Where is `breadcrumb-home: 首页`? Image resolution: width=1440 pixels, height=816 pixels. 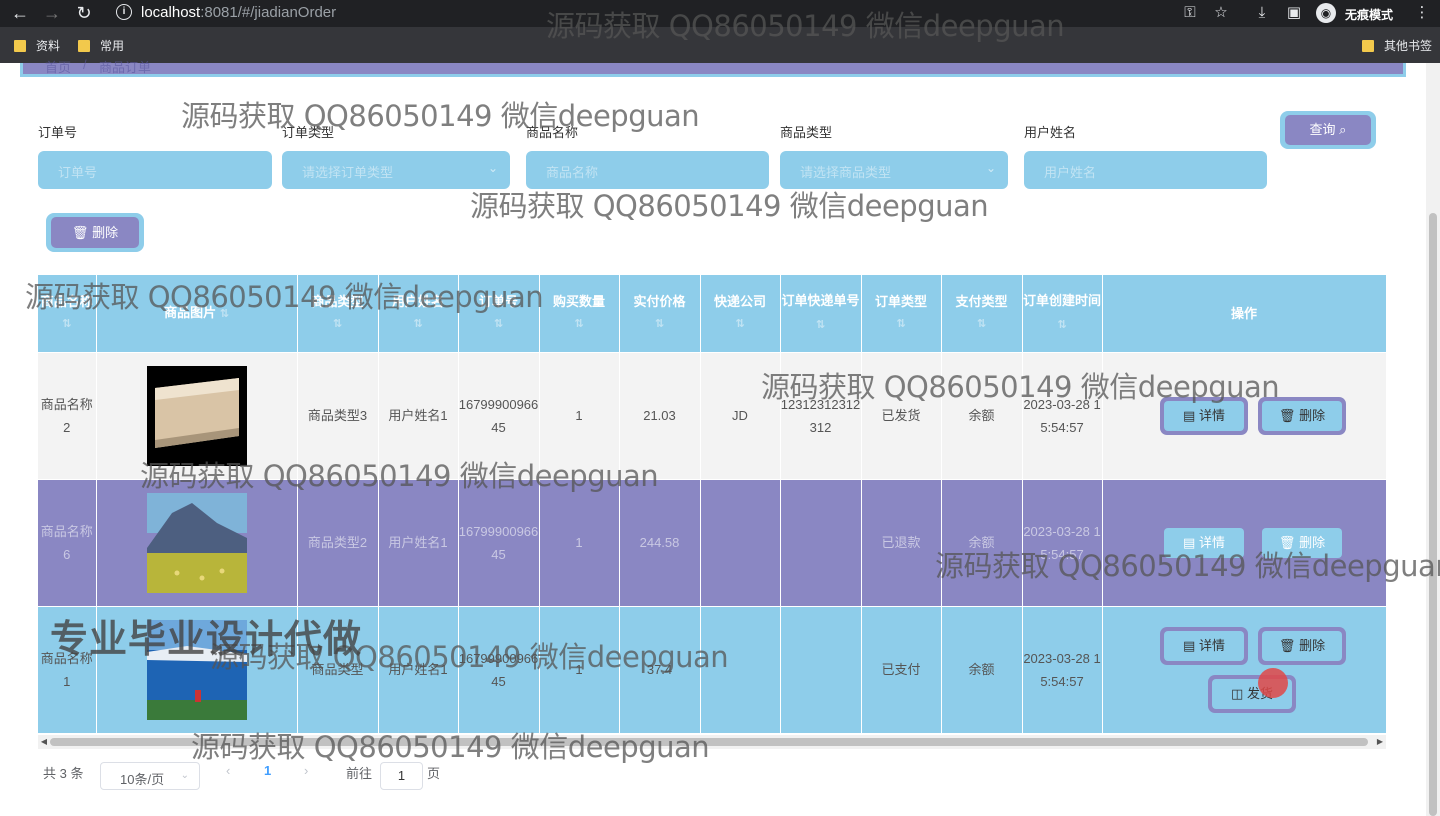 breadcrumb-home: 首页 is located at coordinates (58, 66).